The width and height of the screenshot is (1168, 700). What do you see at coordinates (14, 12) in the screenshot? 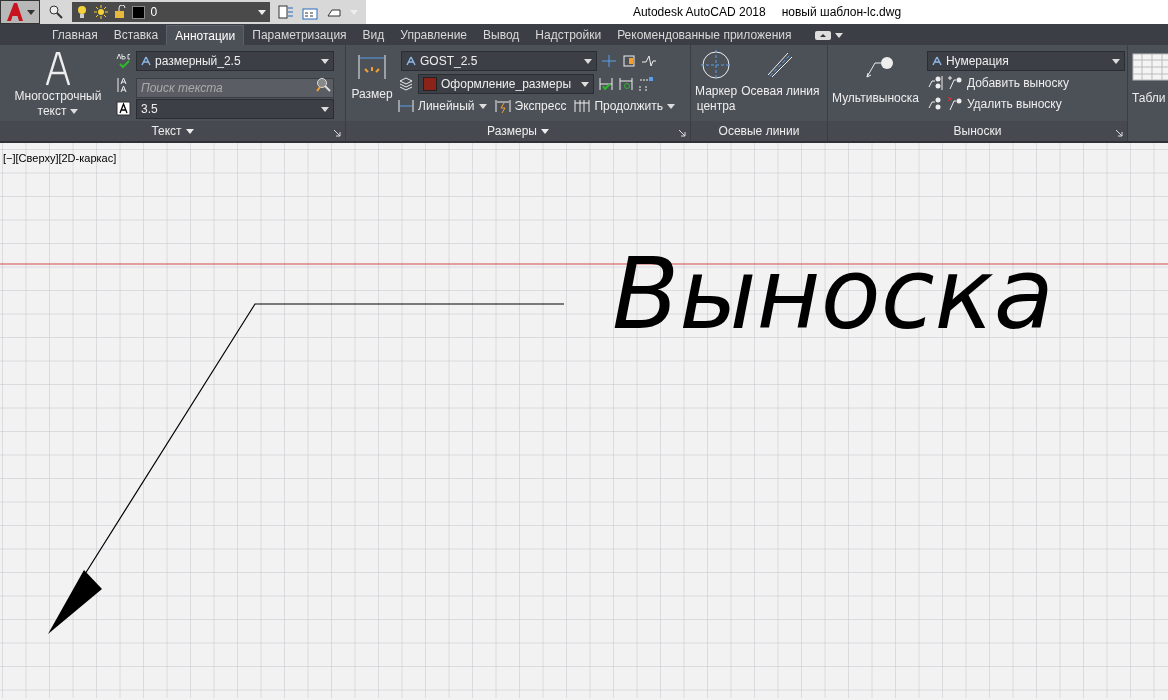
I see `logo-icon` at bounding box center [14, 12].